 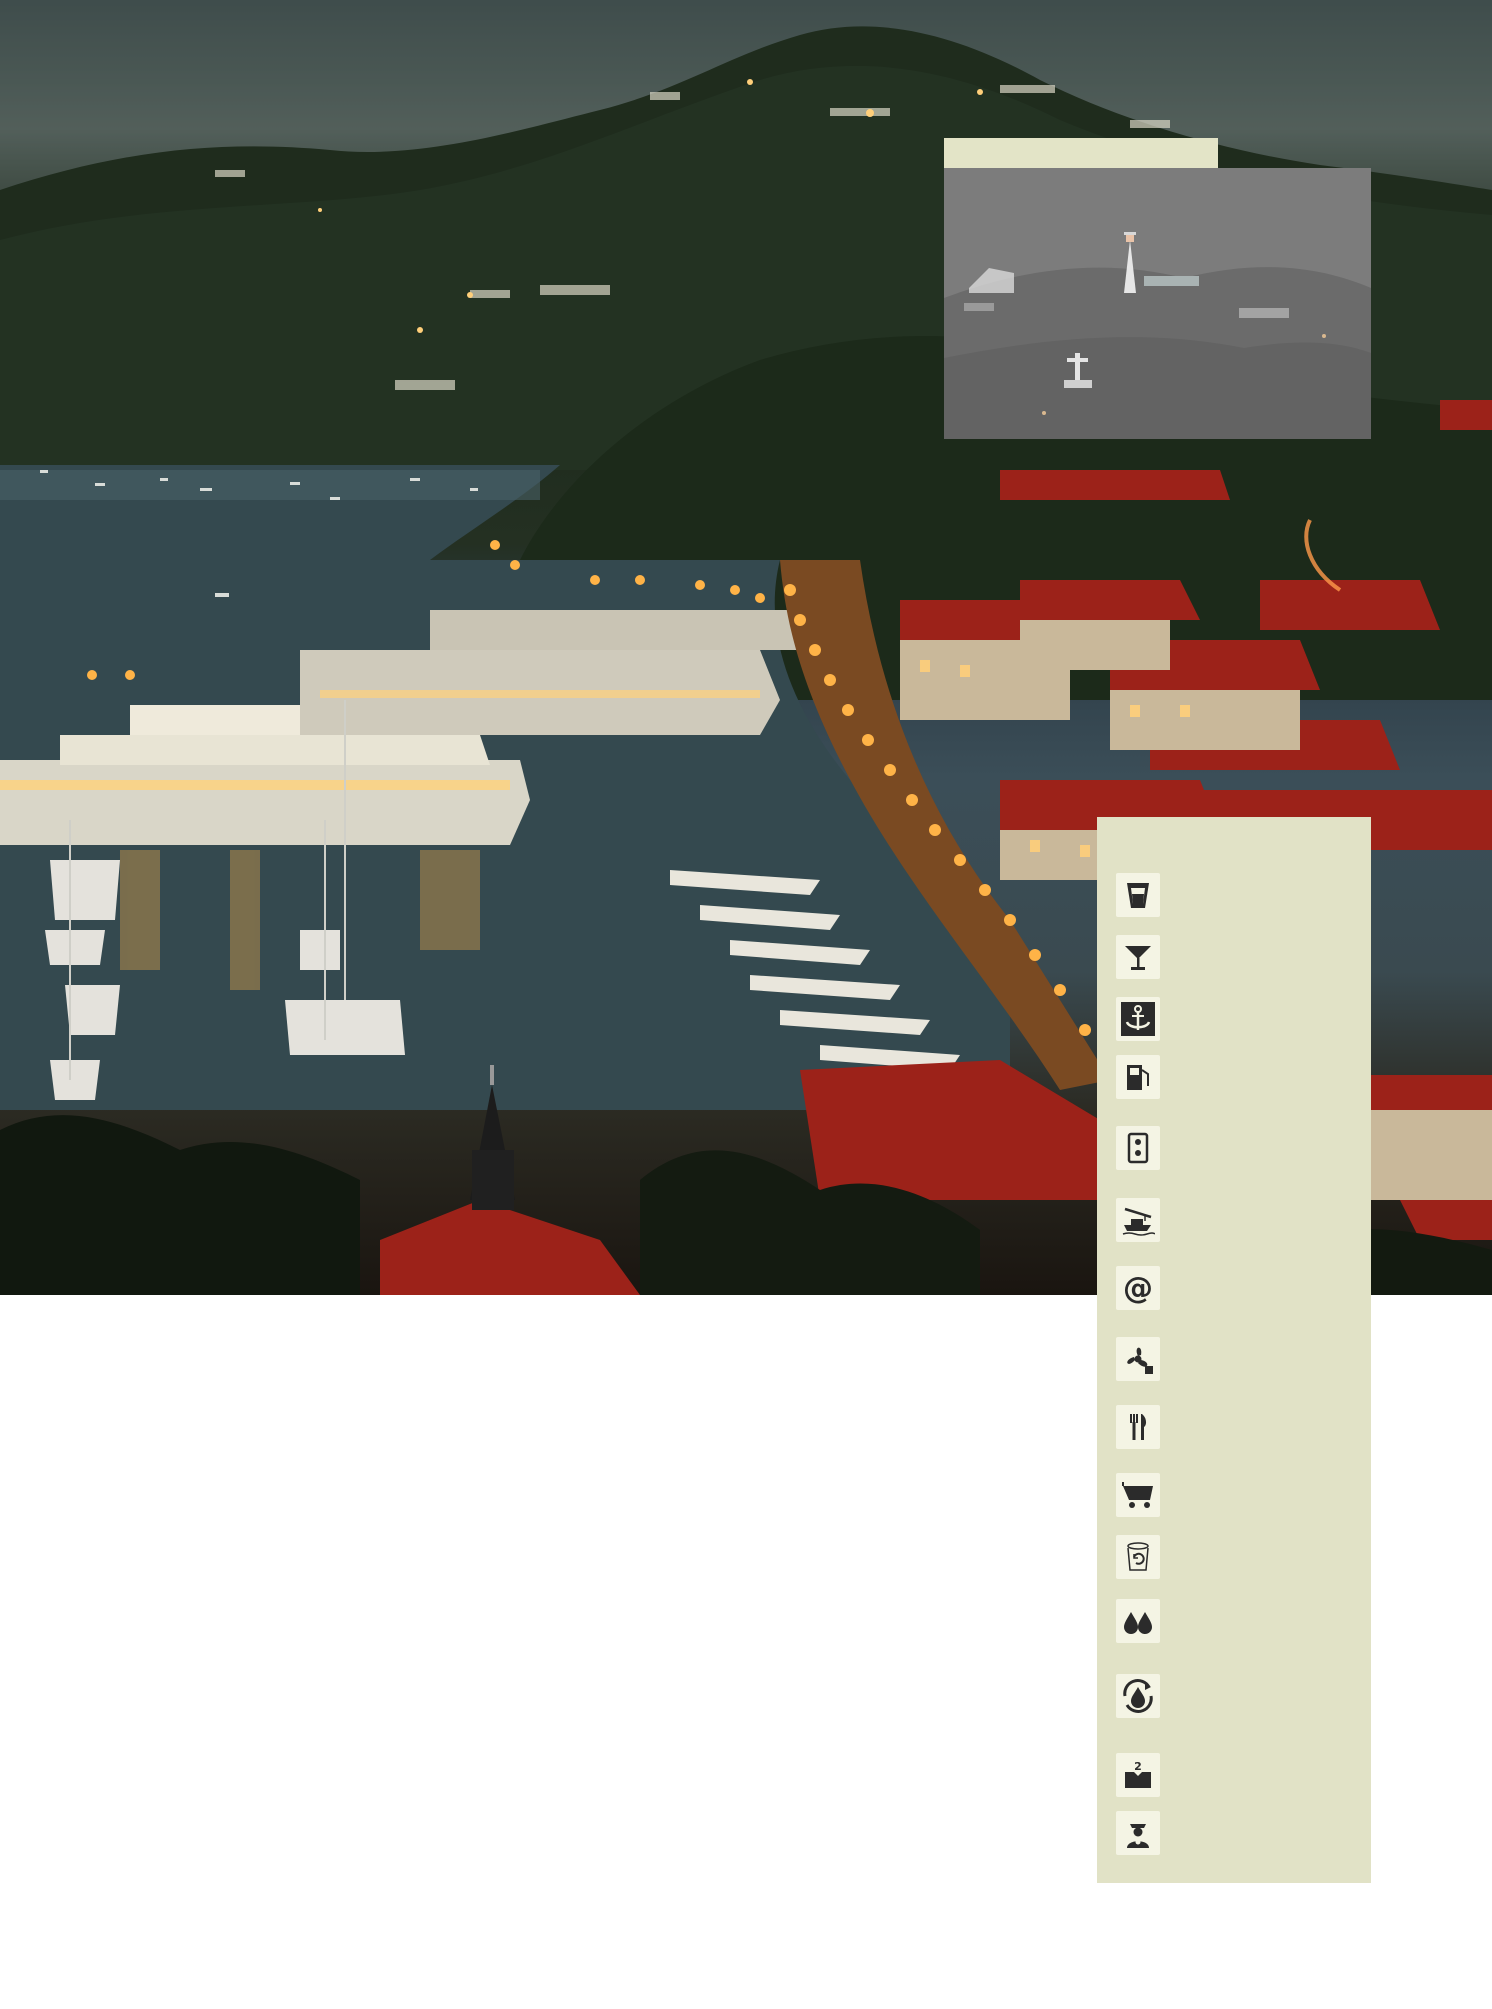 I want to click on recycling-icon, so click(x=1138, y=1557).